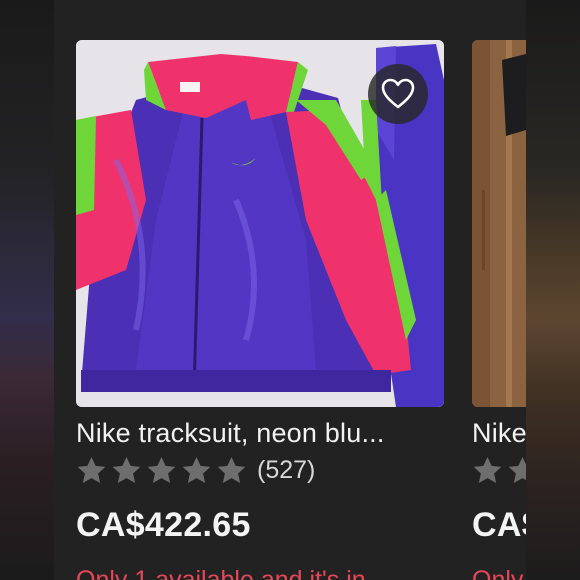 Image resolution: width=580 pixels, height=580 pixels. I want to click on star-rating, so click(499, 470).